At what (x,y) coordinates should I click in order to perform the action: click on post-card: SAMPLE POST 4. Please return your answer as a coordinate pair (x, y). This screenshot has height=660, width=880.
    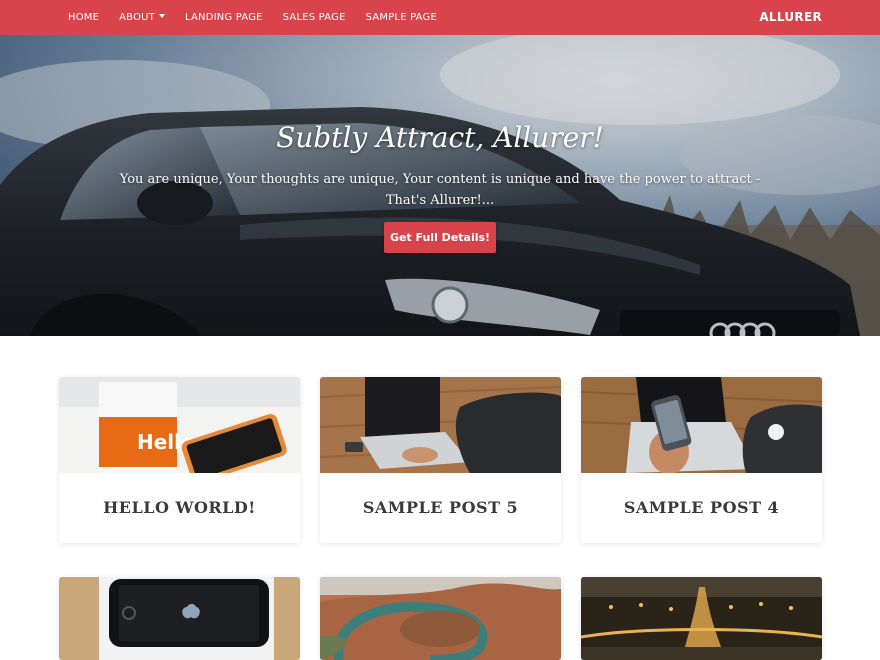
    Looking at the image, I should click on (701, 460).